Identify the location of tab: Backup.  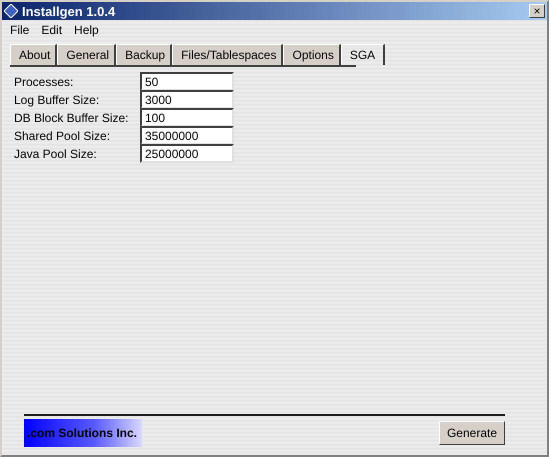
(144, 54).